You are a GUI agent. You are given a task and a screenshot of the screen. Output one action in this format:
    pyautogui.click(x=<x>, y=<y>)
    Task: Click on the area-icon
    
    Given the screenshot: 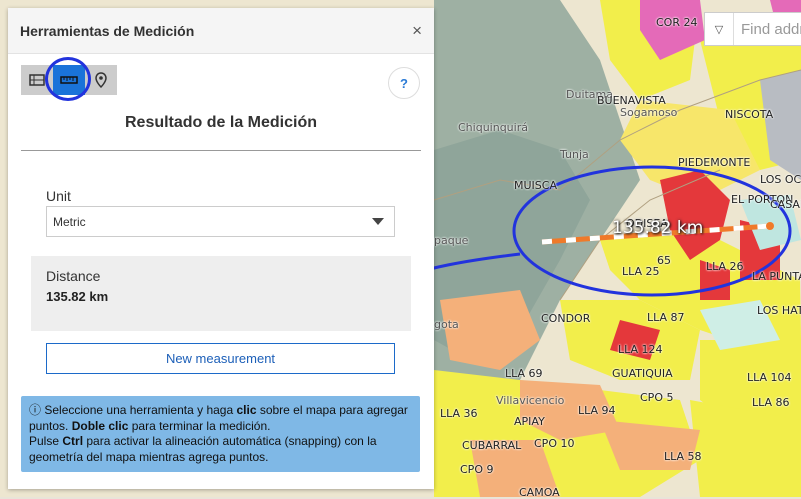 What is the action you would take?
    pyautogui.click(x=37, y=80)
    